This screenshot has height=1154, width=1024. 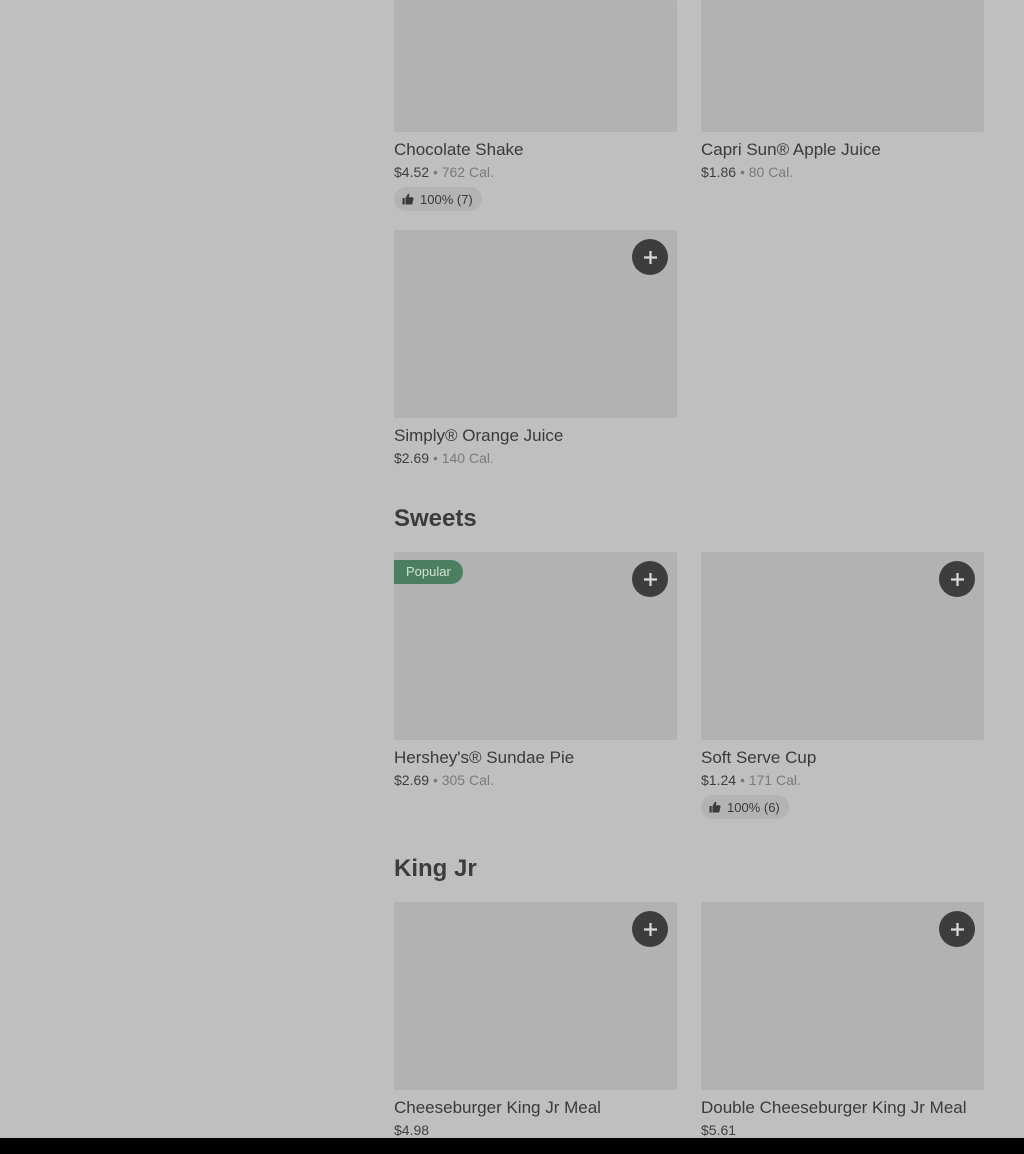 What do you see at coordinates (467, 172) in the screenshot?
I see `item-calories: 762 Cal.` at bounding box center [467, 172].